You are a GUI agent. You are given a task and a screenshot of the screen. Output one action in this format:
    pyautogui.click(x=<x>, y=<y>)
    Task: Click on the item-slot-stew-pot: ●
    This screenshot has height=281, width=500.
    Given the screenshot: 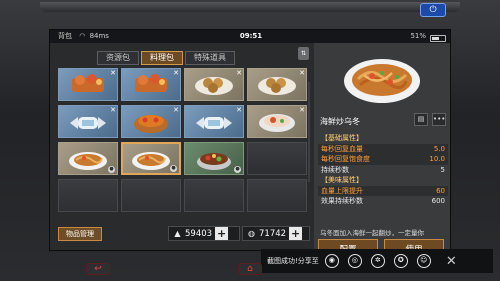 What is the action you would take?
    pyautogui.click(x=214, y=158)
    